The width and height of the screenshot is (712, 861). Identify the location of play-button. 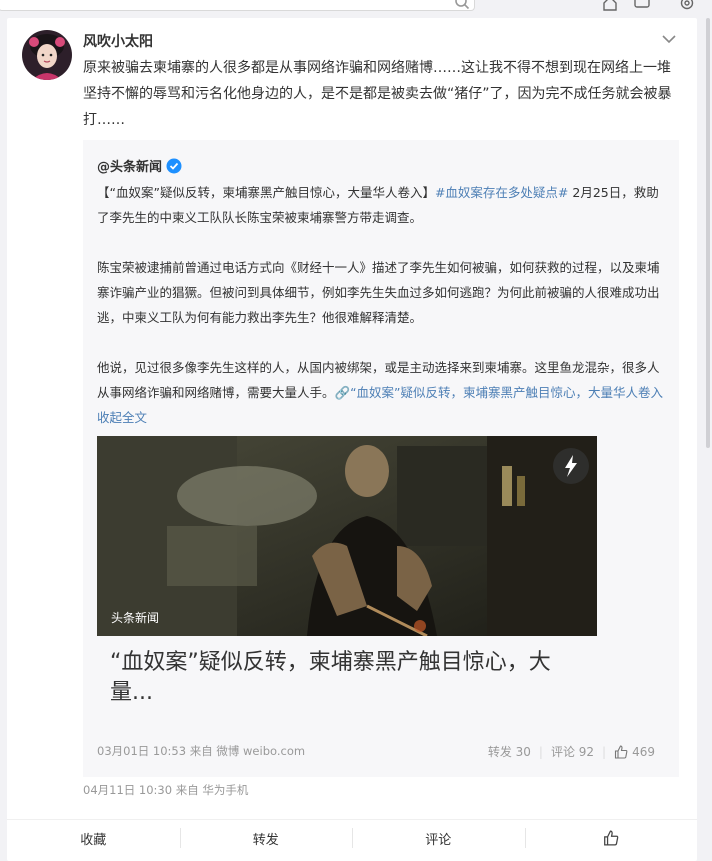
(571, 466).